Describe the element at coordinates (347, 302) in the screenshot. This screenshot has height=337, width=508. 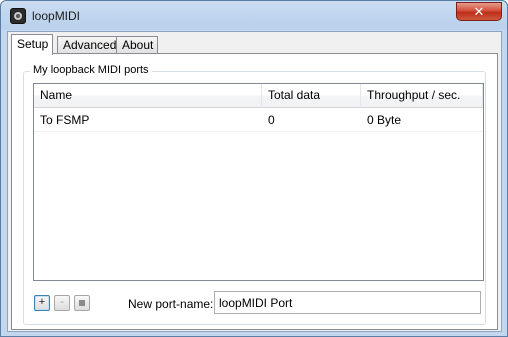
I see `port-name-input` at that location.